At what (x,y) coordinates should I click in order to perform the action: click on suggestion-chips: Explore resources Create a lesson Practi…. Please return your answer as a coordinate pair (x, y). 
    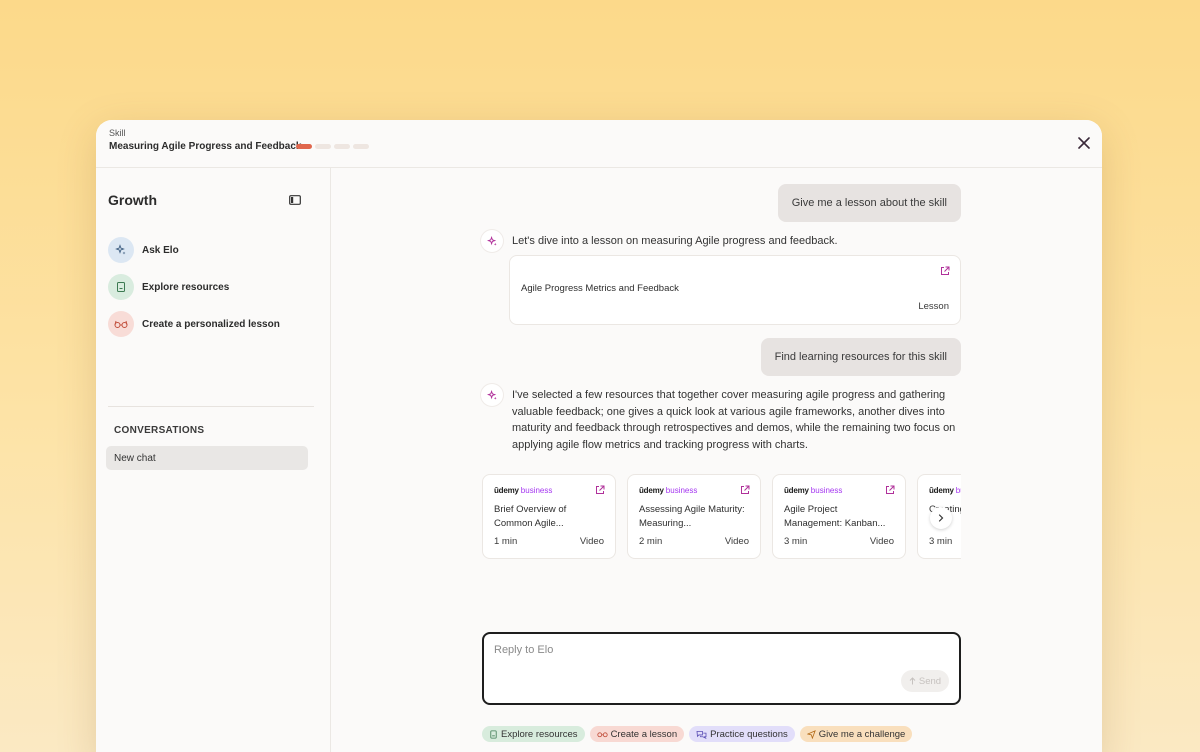
    Looking at the image, I should click on (697, 734).